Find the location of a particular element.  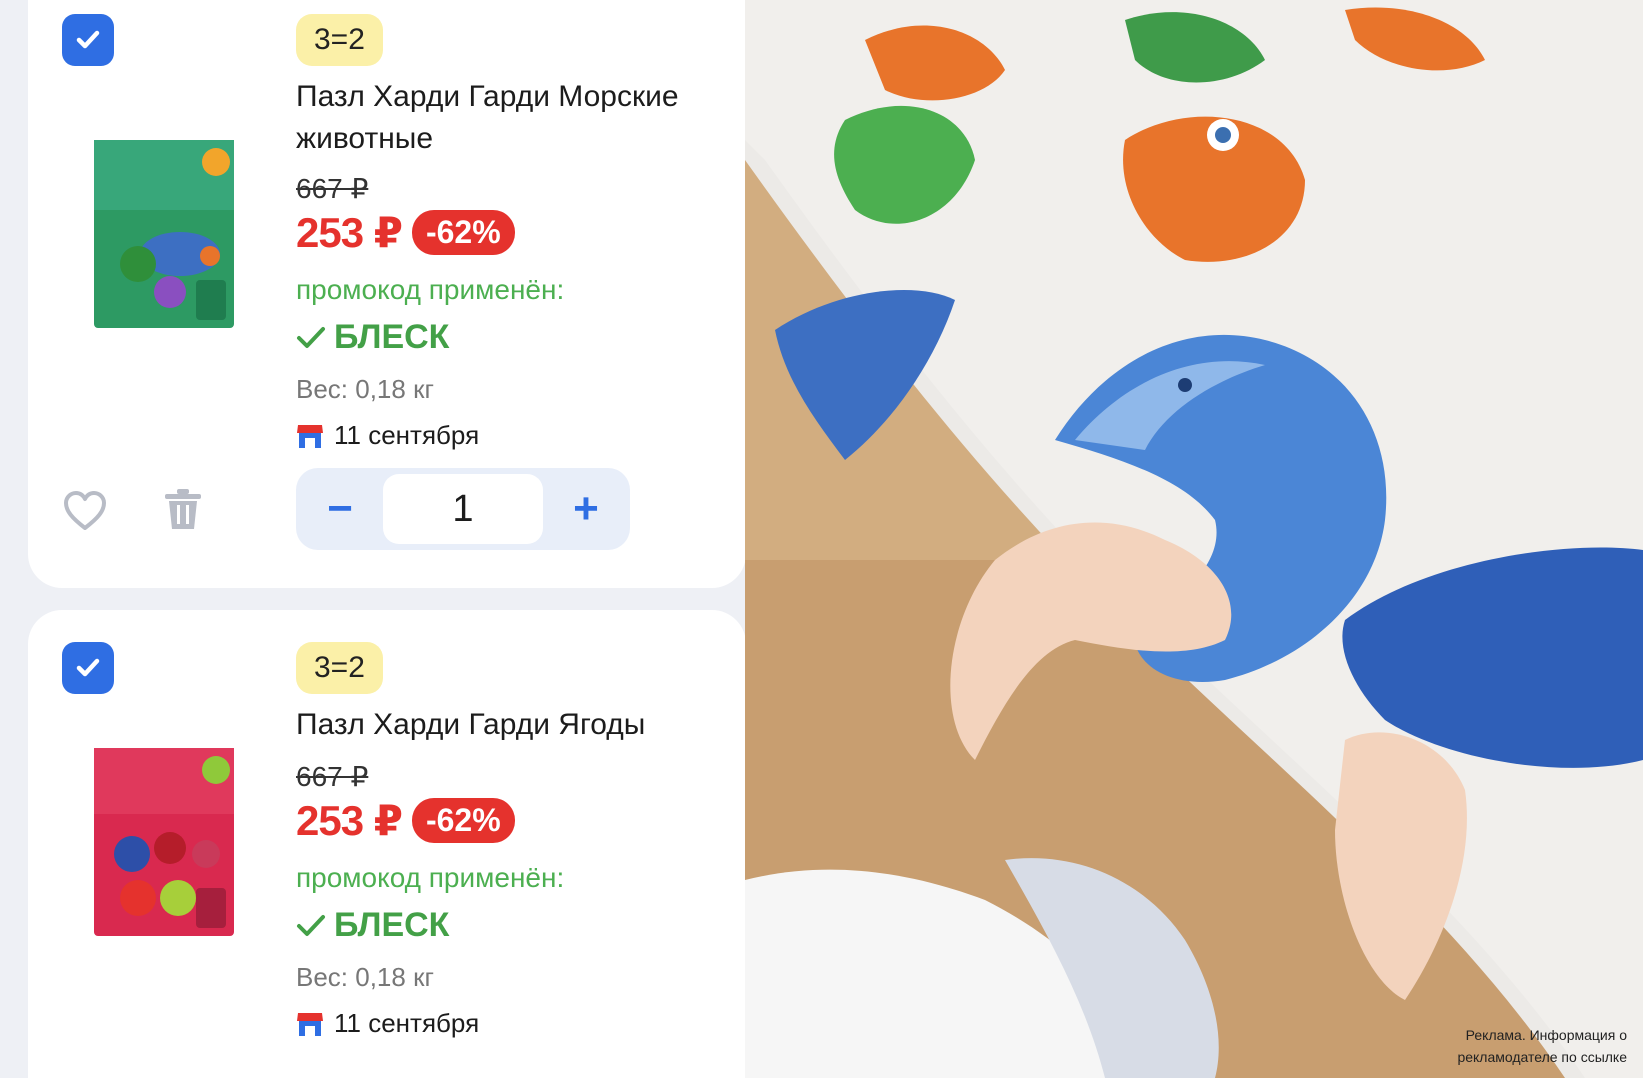

heart-icon is located at coordinates (85, 510).